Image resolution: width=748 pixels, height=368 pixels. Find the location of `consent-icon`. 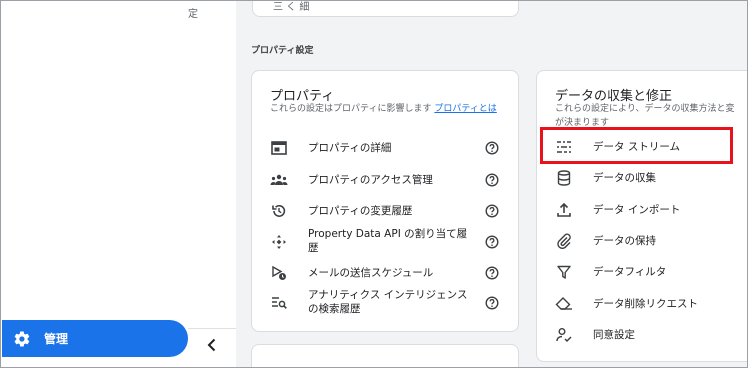

consent-icon is located at coordinates (564, 335).